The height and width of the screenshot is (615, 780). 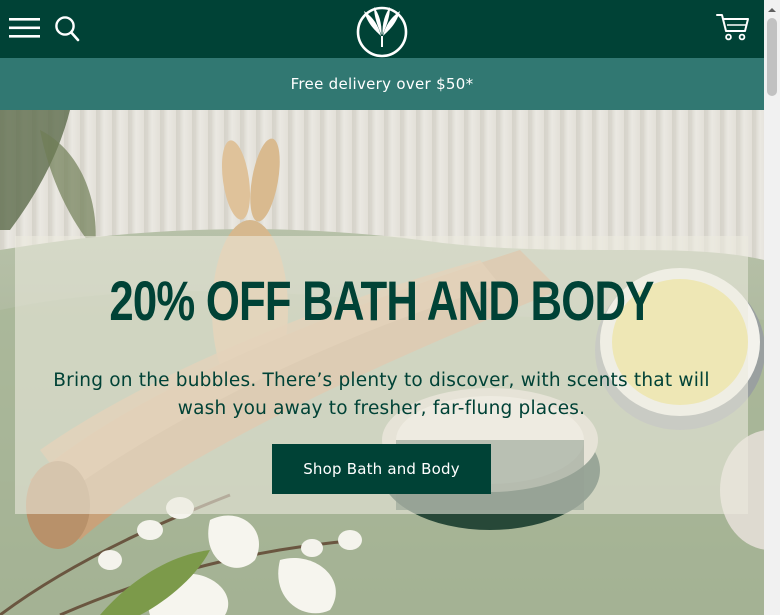 What do you see at coordinates (772, 57) in the screenshot?
I see `scrollbar-thumb` at bounding box center [772, 57].